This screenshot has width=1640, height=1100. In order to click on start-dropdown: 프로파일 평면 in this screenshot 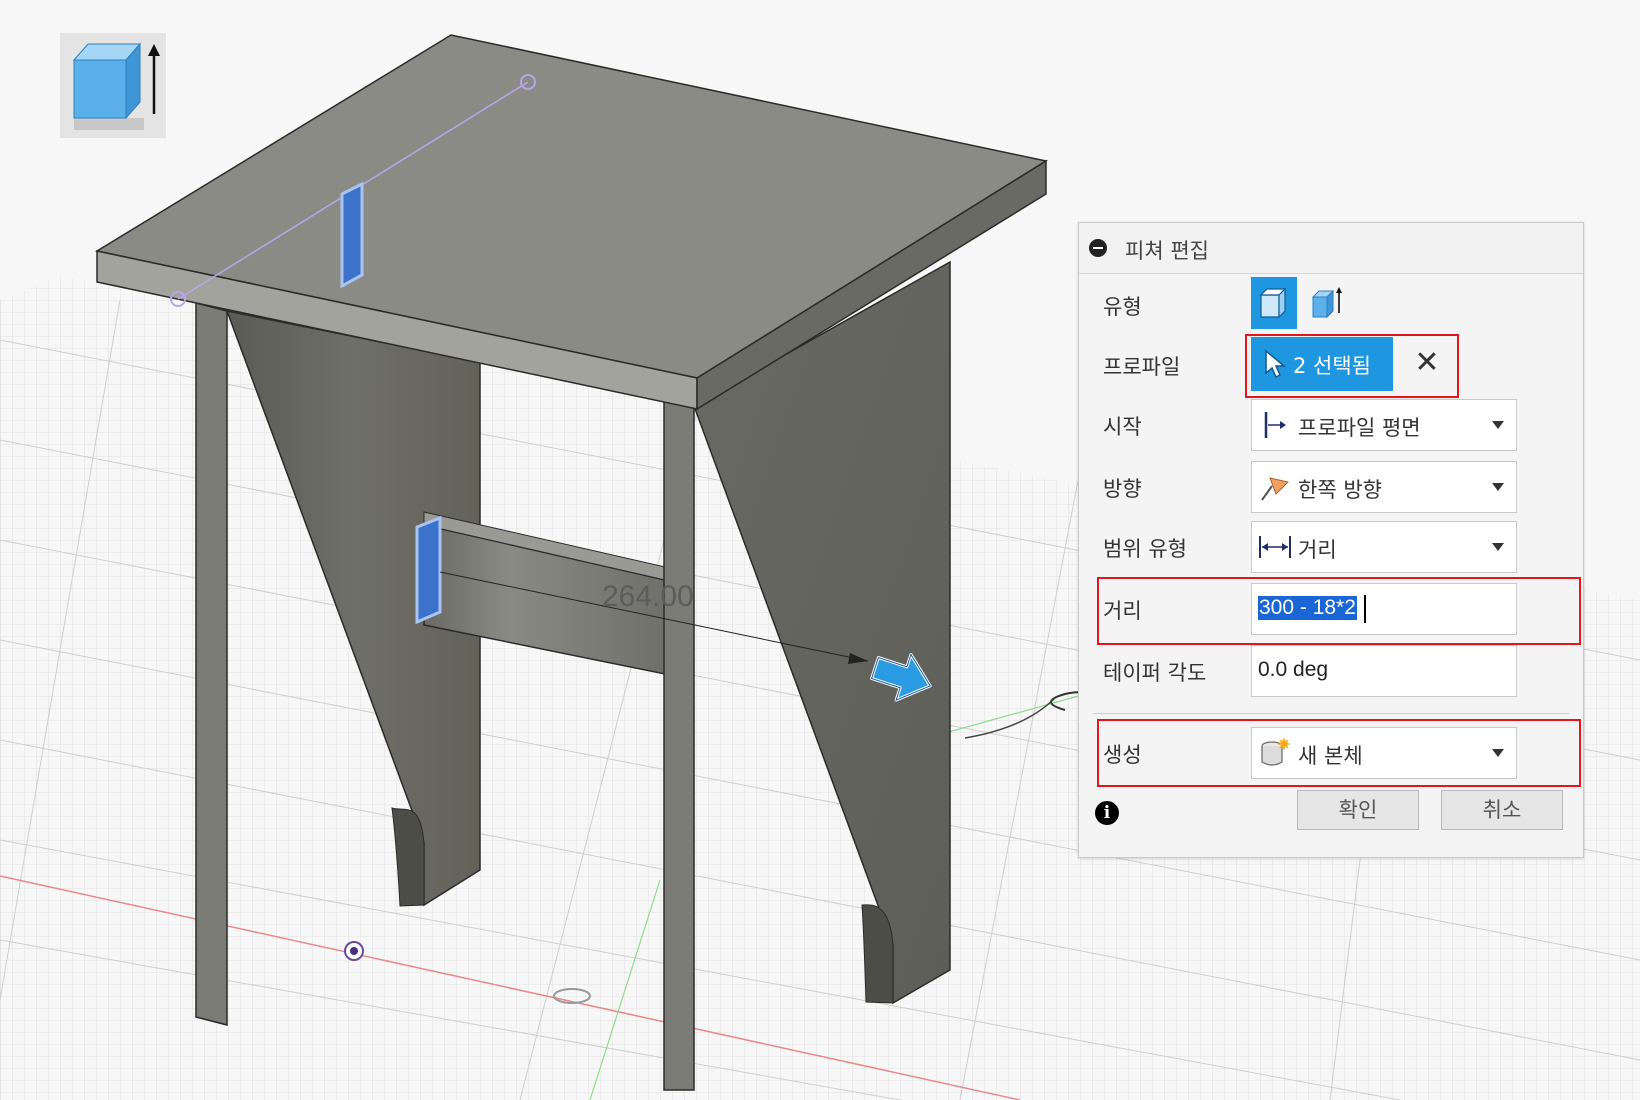, I will do `click(1384, 425)`.